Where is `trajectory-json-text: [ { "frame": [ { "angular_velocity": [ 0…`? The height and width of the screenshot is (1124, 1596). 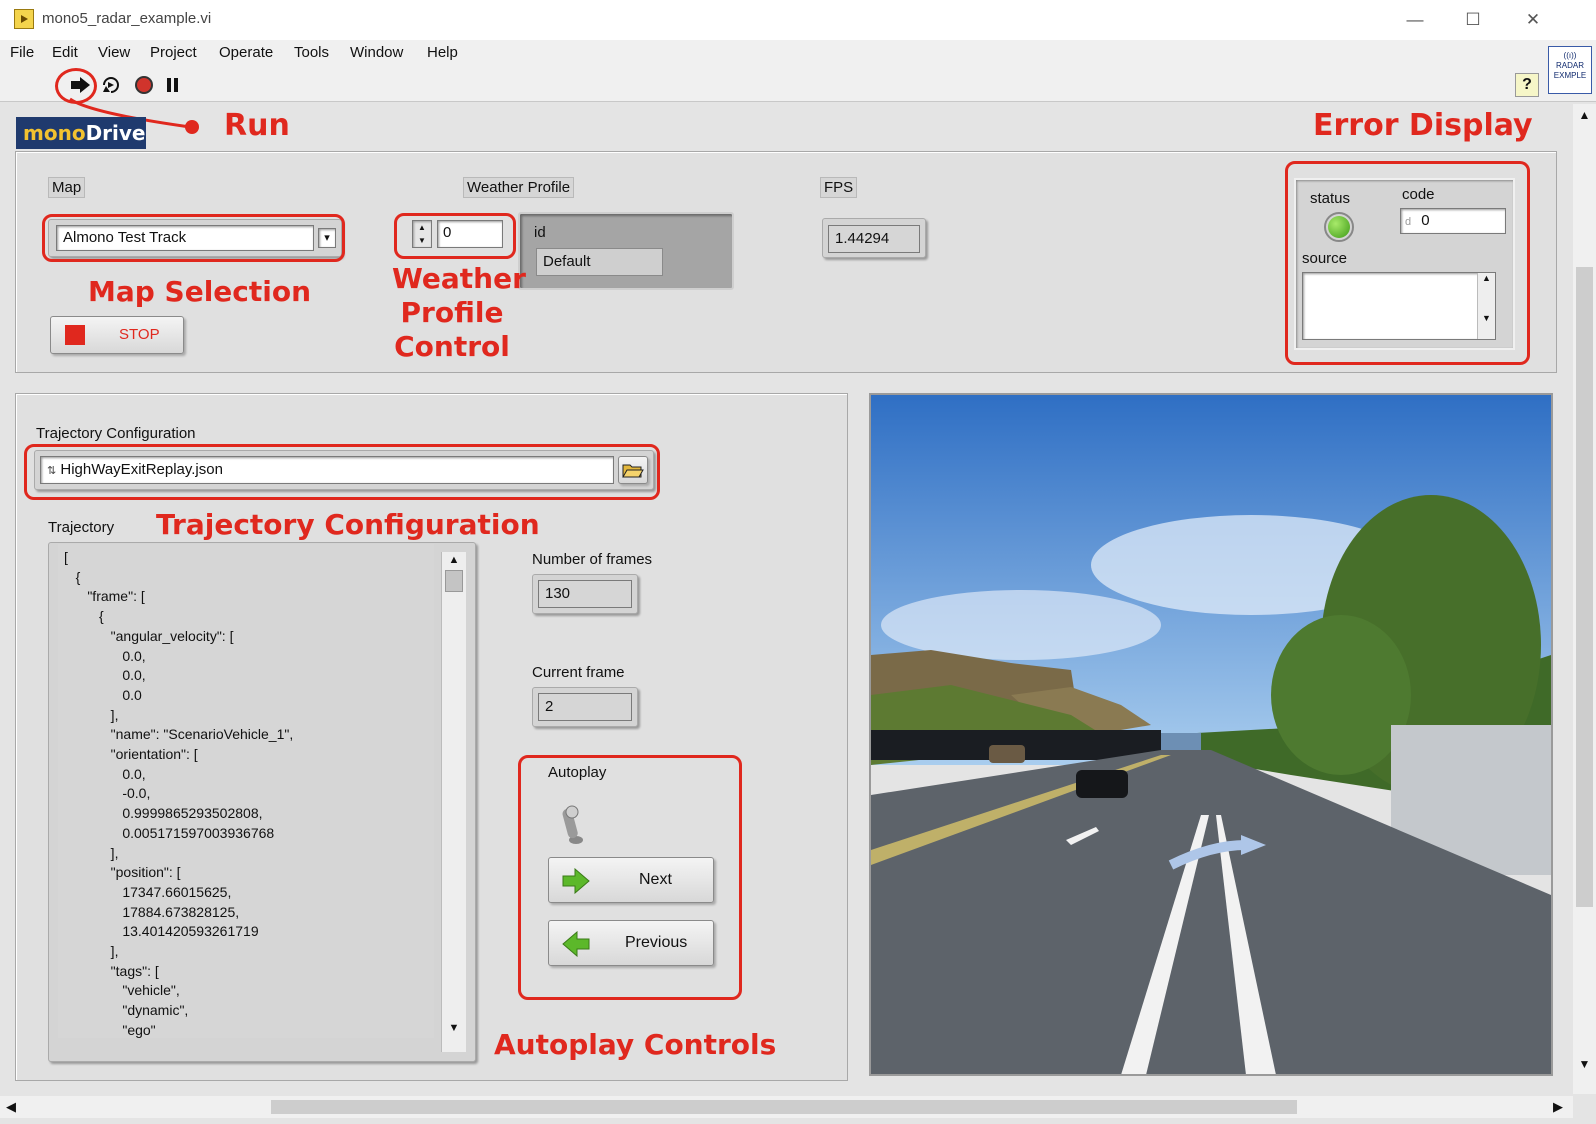 trajectory-json-text: [ { "frame": [ { "angular_velocity": [ 0… is located at coordinates (246, 791).